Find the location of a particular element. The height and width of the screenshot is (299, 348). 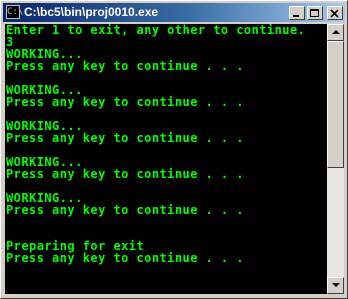

console-line: Enter 1 to exit, any other to continue. is located at coordinates (156, 30).